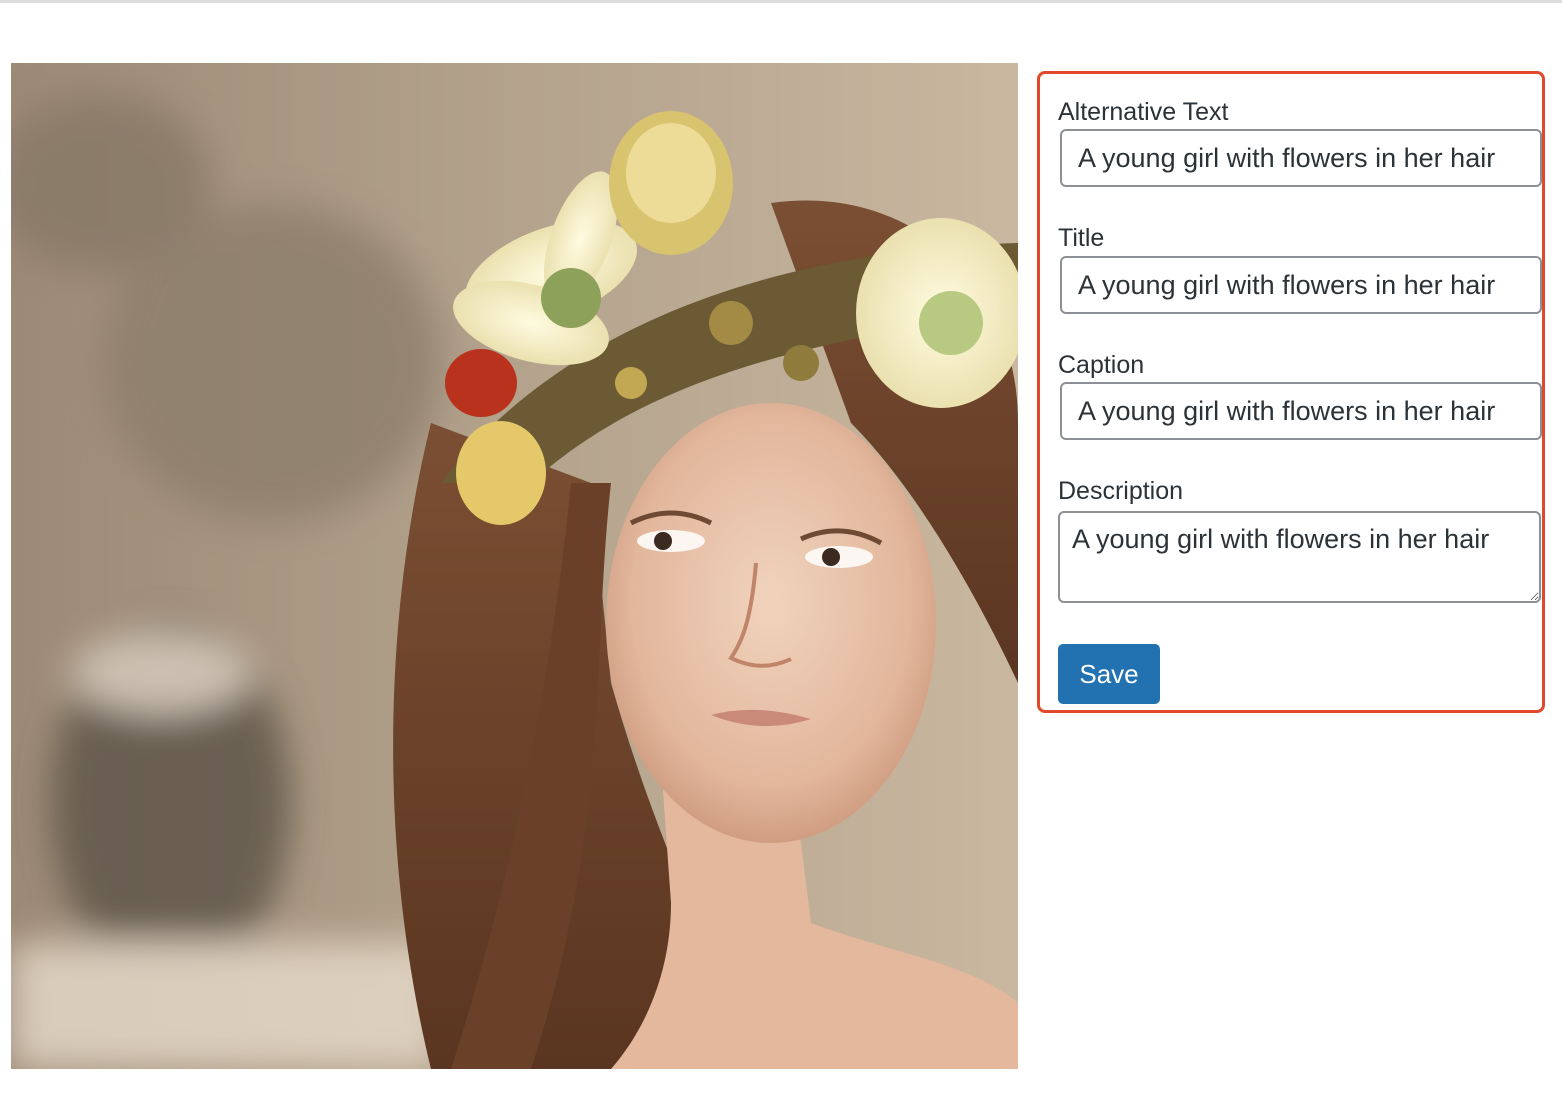 The image size is (1562, 1112). What do you see at coordinates (1301, 158) in the screenshot?
I see `alt-text-input` at bounding box center [1301, 158].